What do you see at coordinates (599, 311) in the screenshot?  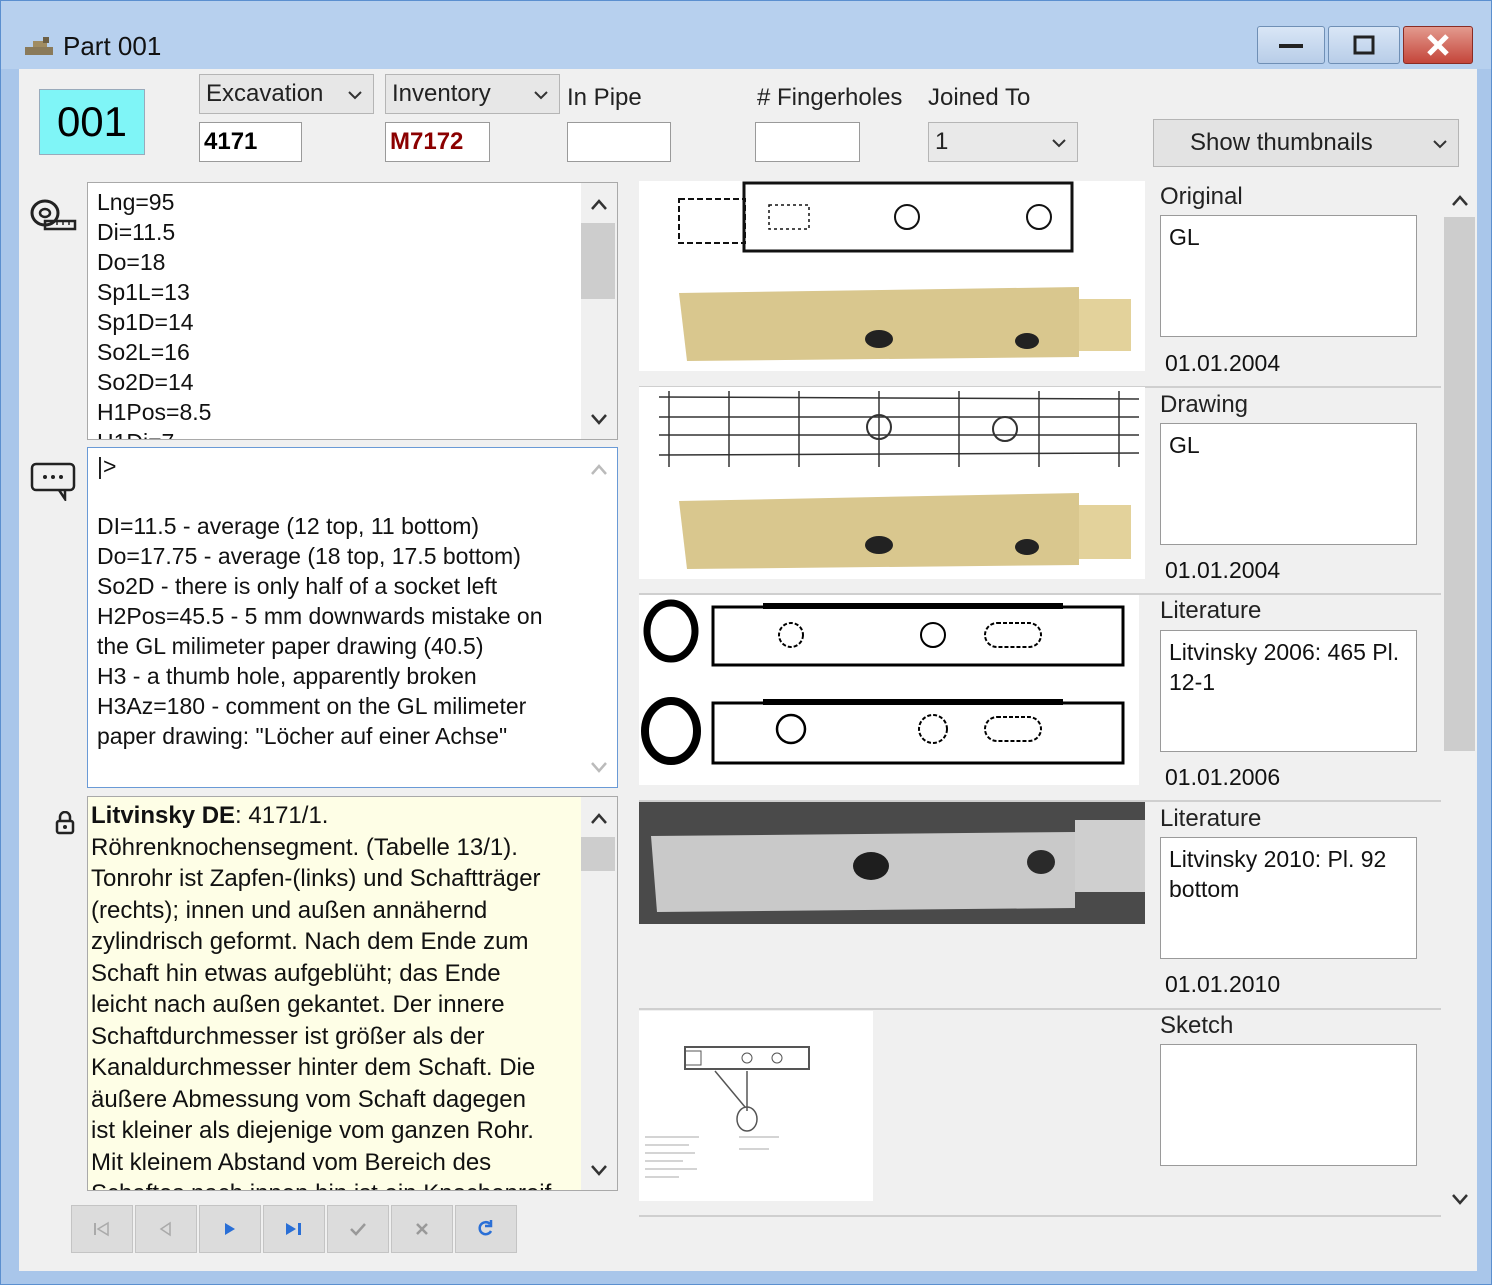 I see `measurements-scrollbar` at bounding box center [599, 311].